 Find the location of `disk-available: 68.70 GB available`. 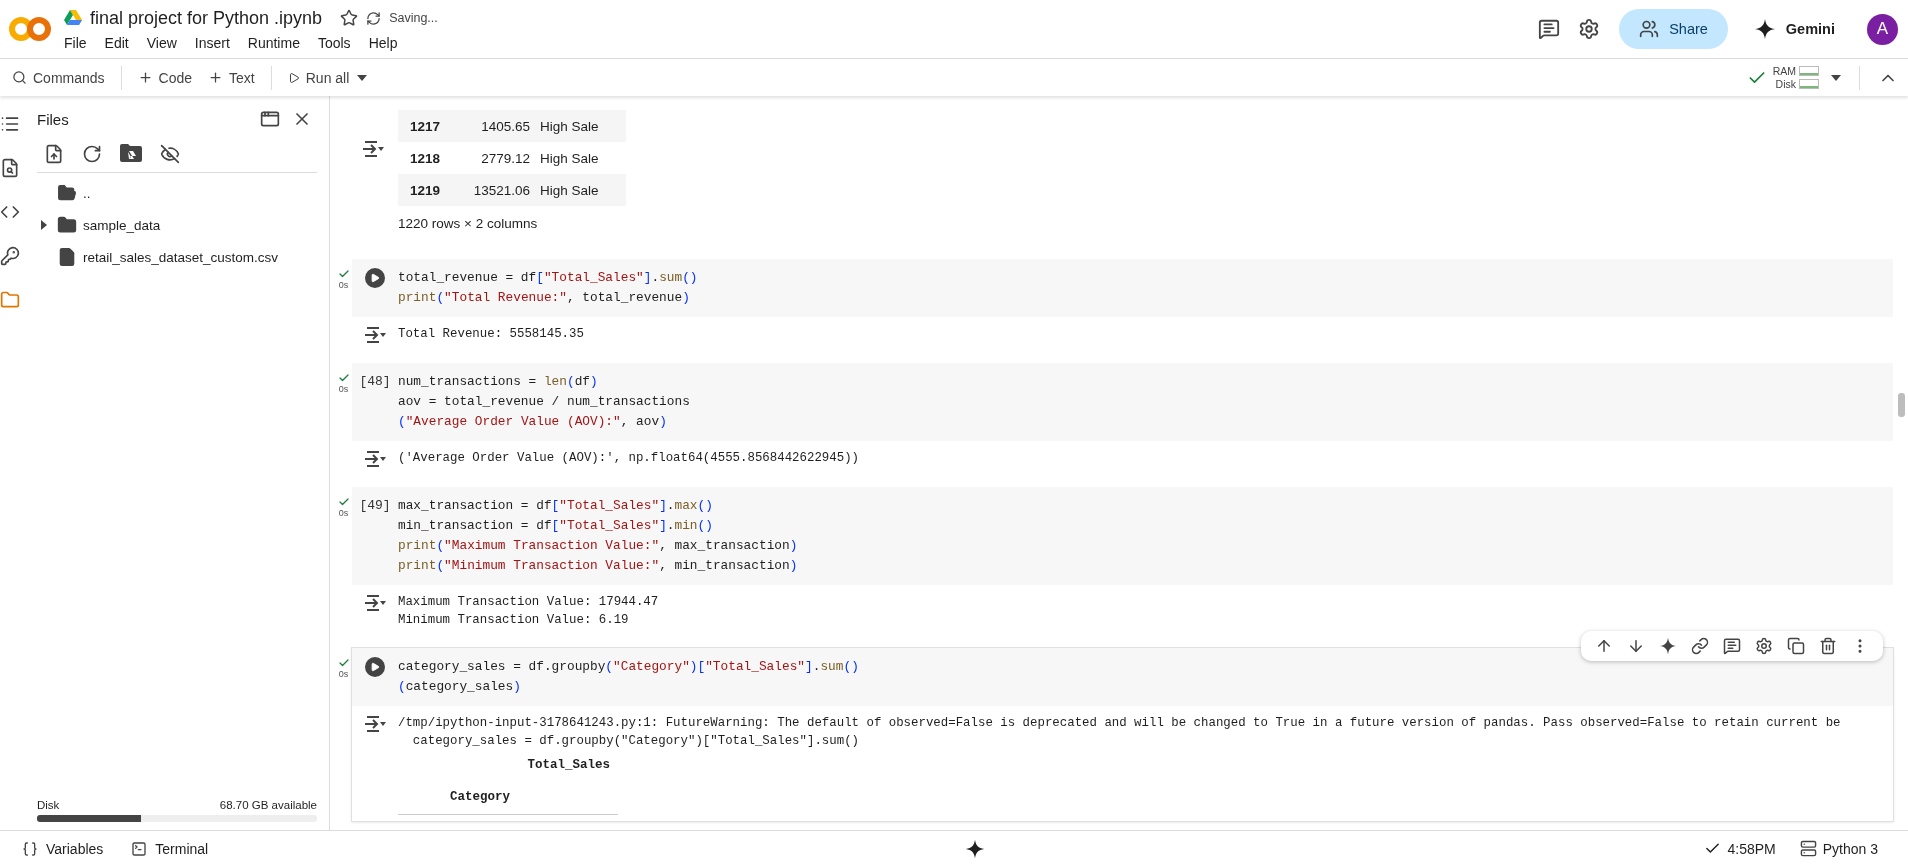

disk-available: 68.70 GB available is located at coordinates (268, 805).